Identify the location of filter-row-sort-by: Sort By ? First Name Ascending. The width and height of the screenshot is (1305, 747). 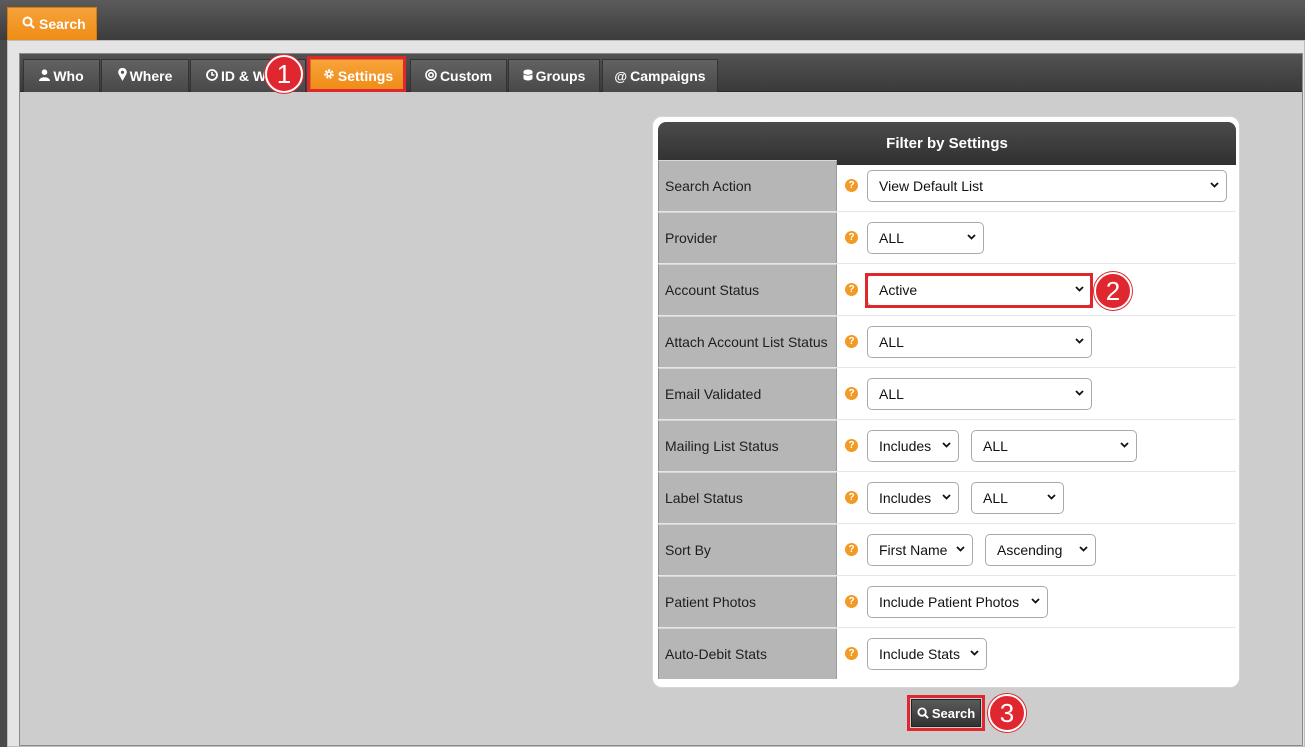
(947, 550).